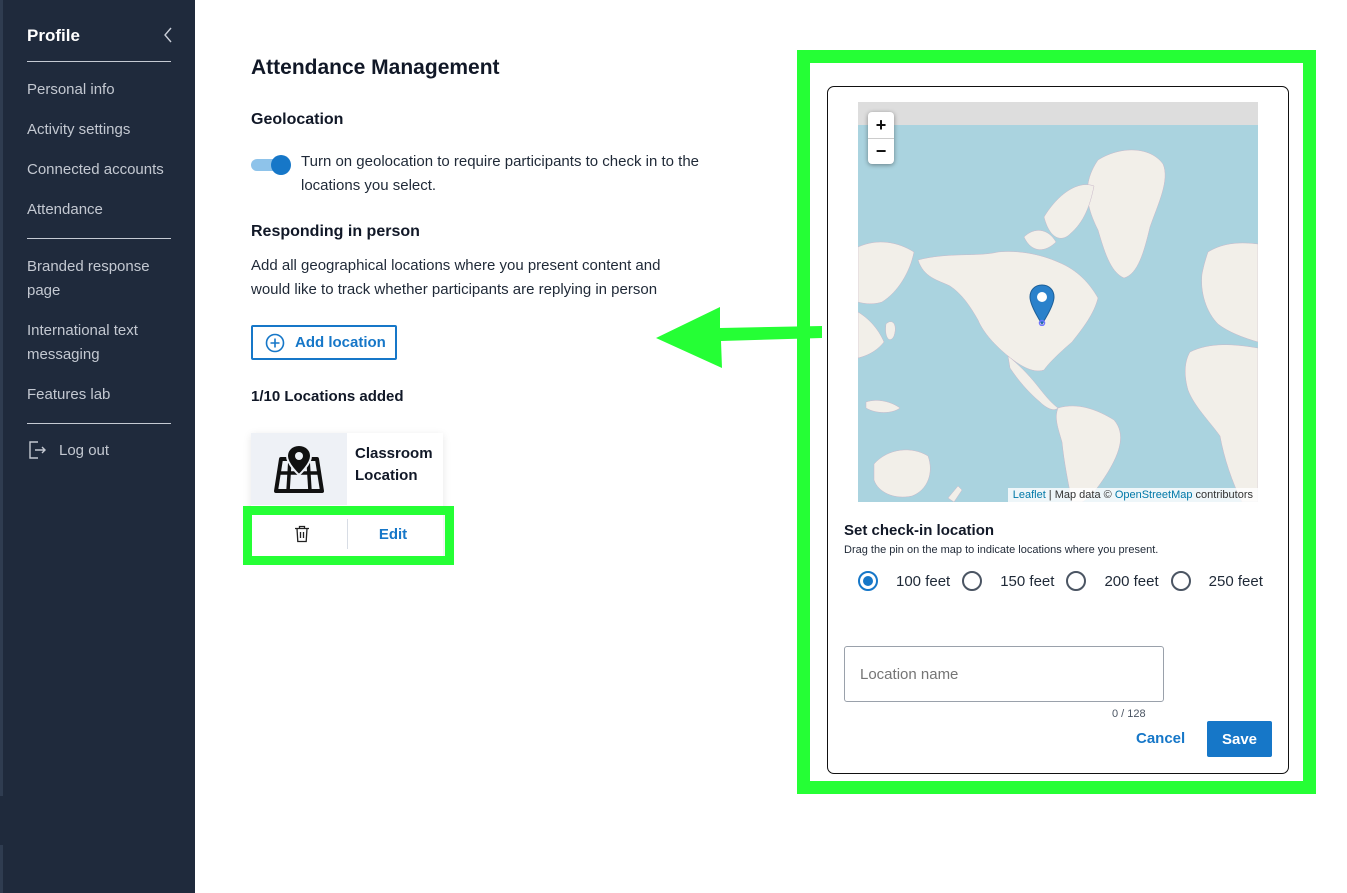 This screenshot has width=1347, height=893. I want to click on openstreetmap-link: OpenStreetMap, so click(1154, 495).